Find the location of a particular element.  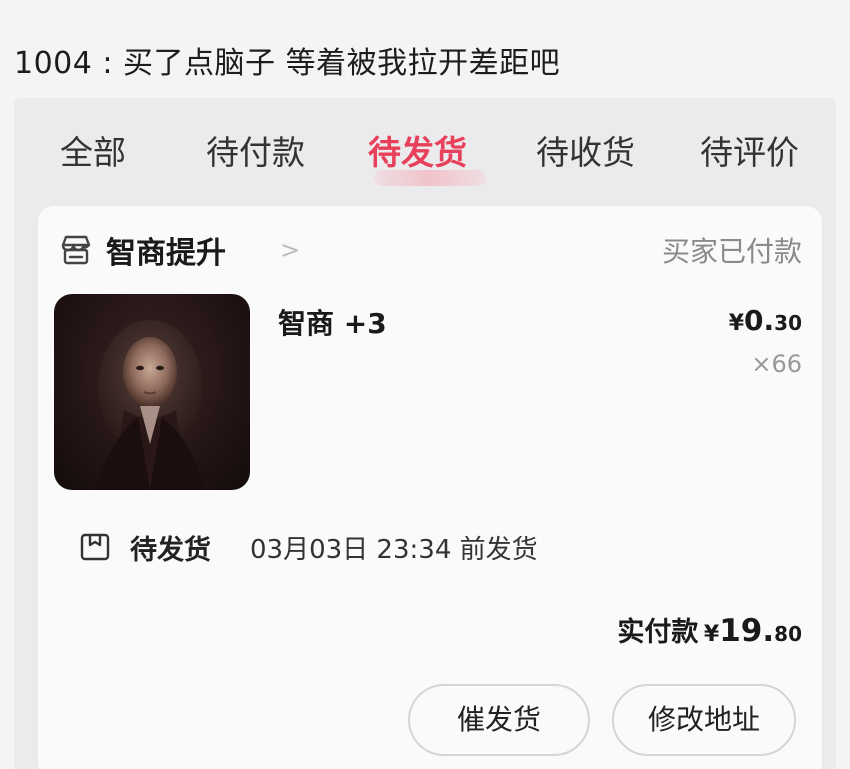

product-name: 智商 +3 is located at coordinates (332, 322).